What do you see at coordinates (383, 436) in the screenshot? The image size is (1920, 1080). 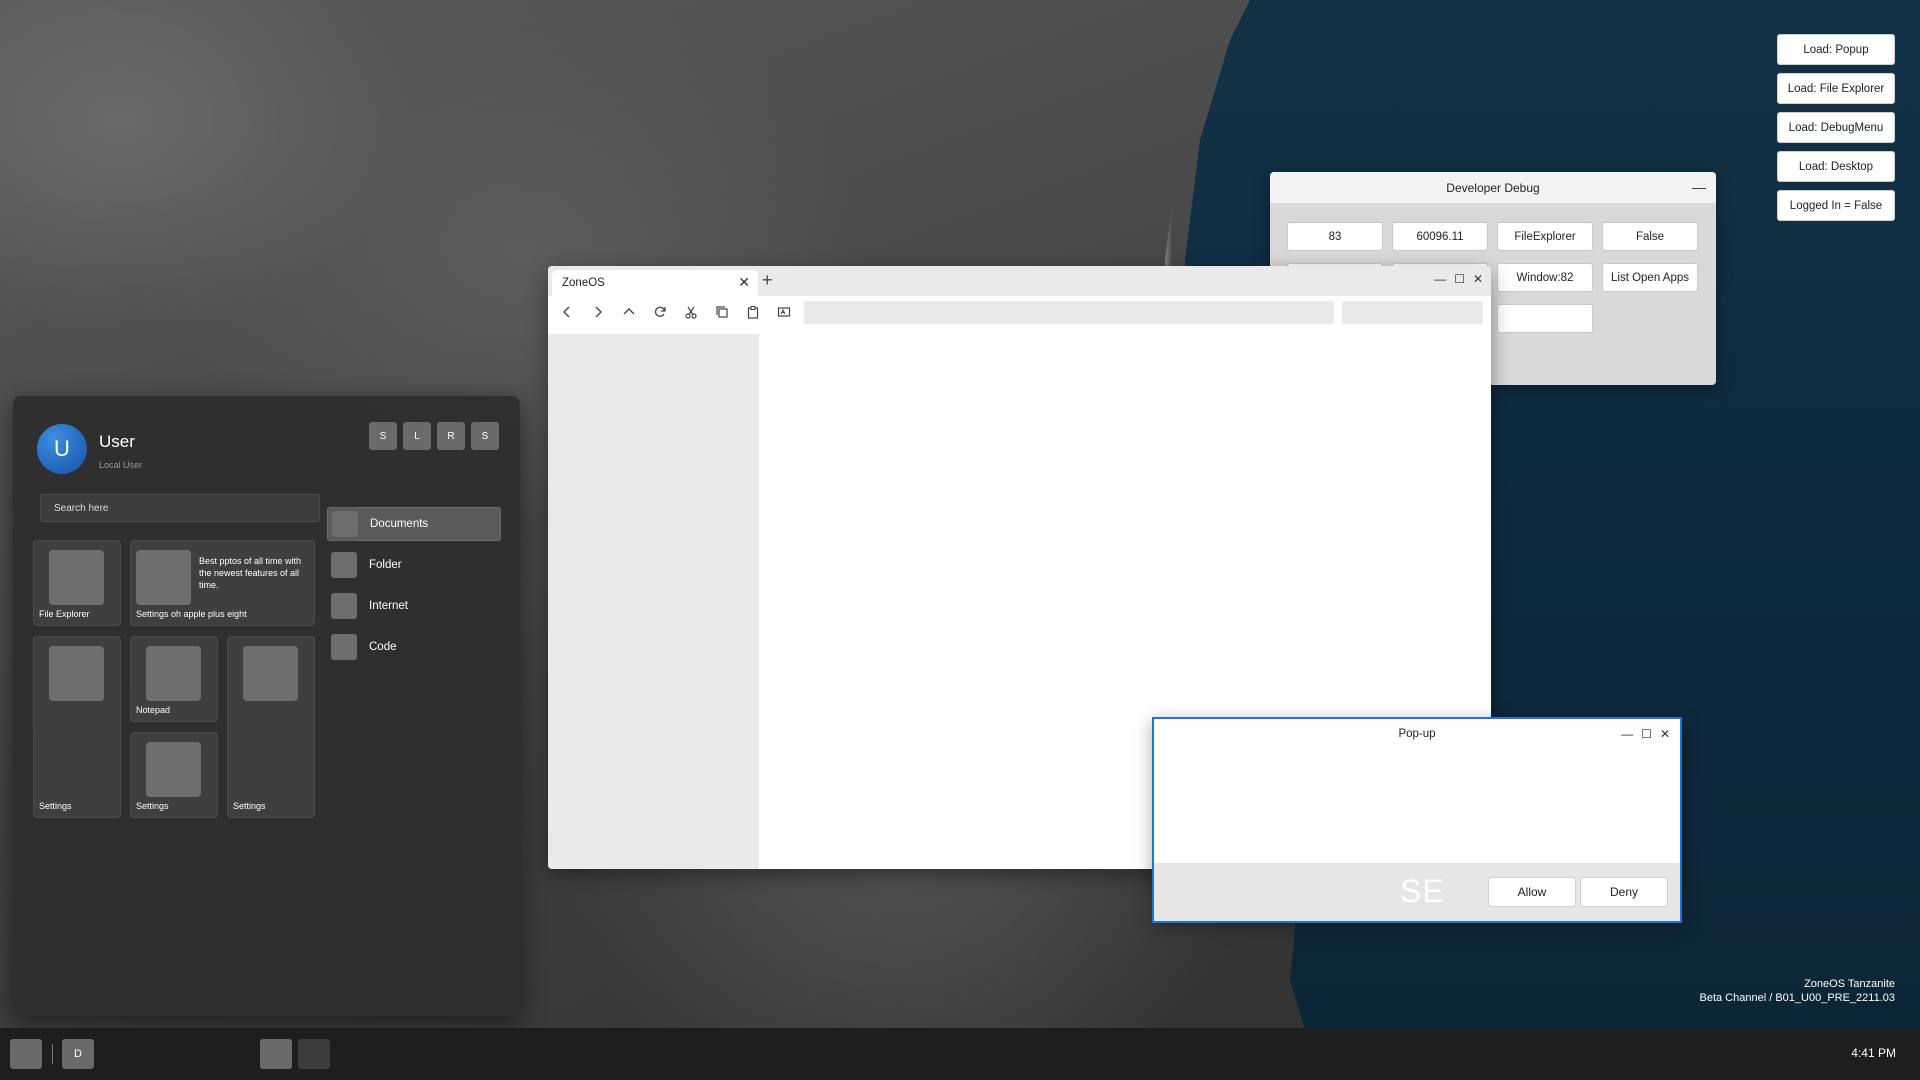 I see `sleep-button: S` at bounding box center [383, 436].